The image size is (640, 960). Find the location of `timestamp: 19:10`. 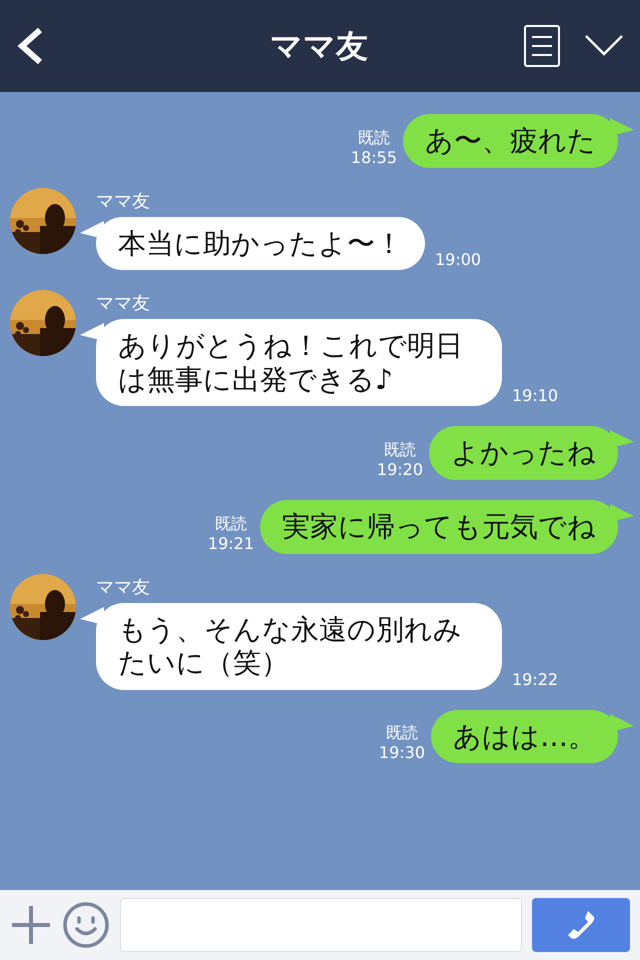

timestamp: 19:10 is located at coordinates (535, 396).